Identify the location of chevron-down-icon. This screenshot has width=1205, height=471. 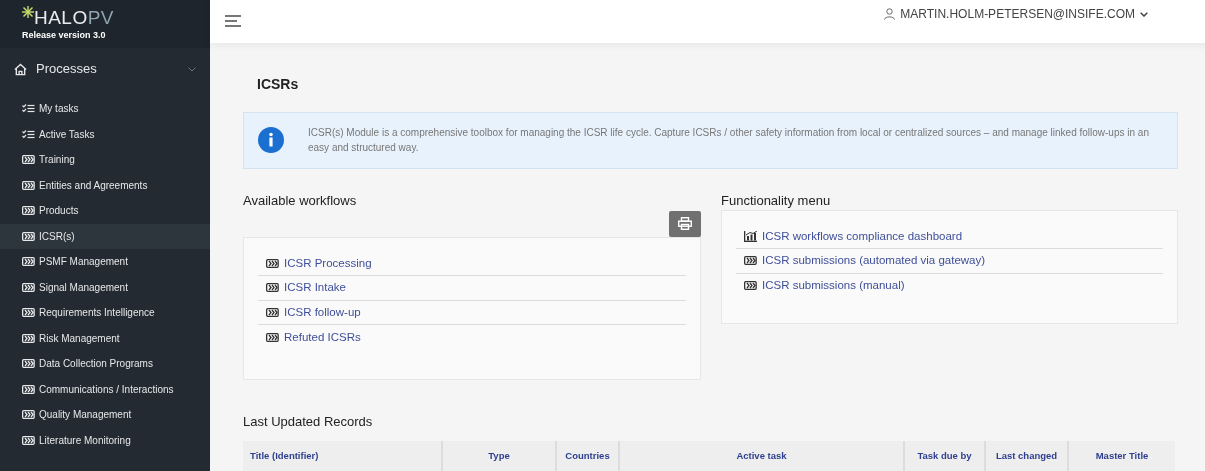
(1144, 14).